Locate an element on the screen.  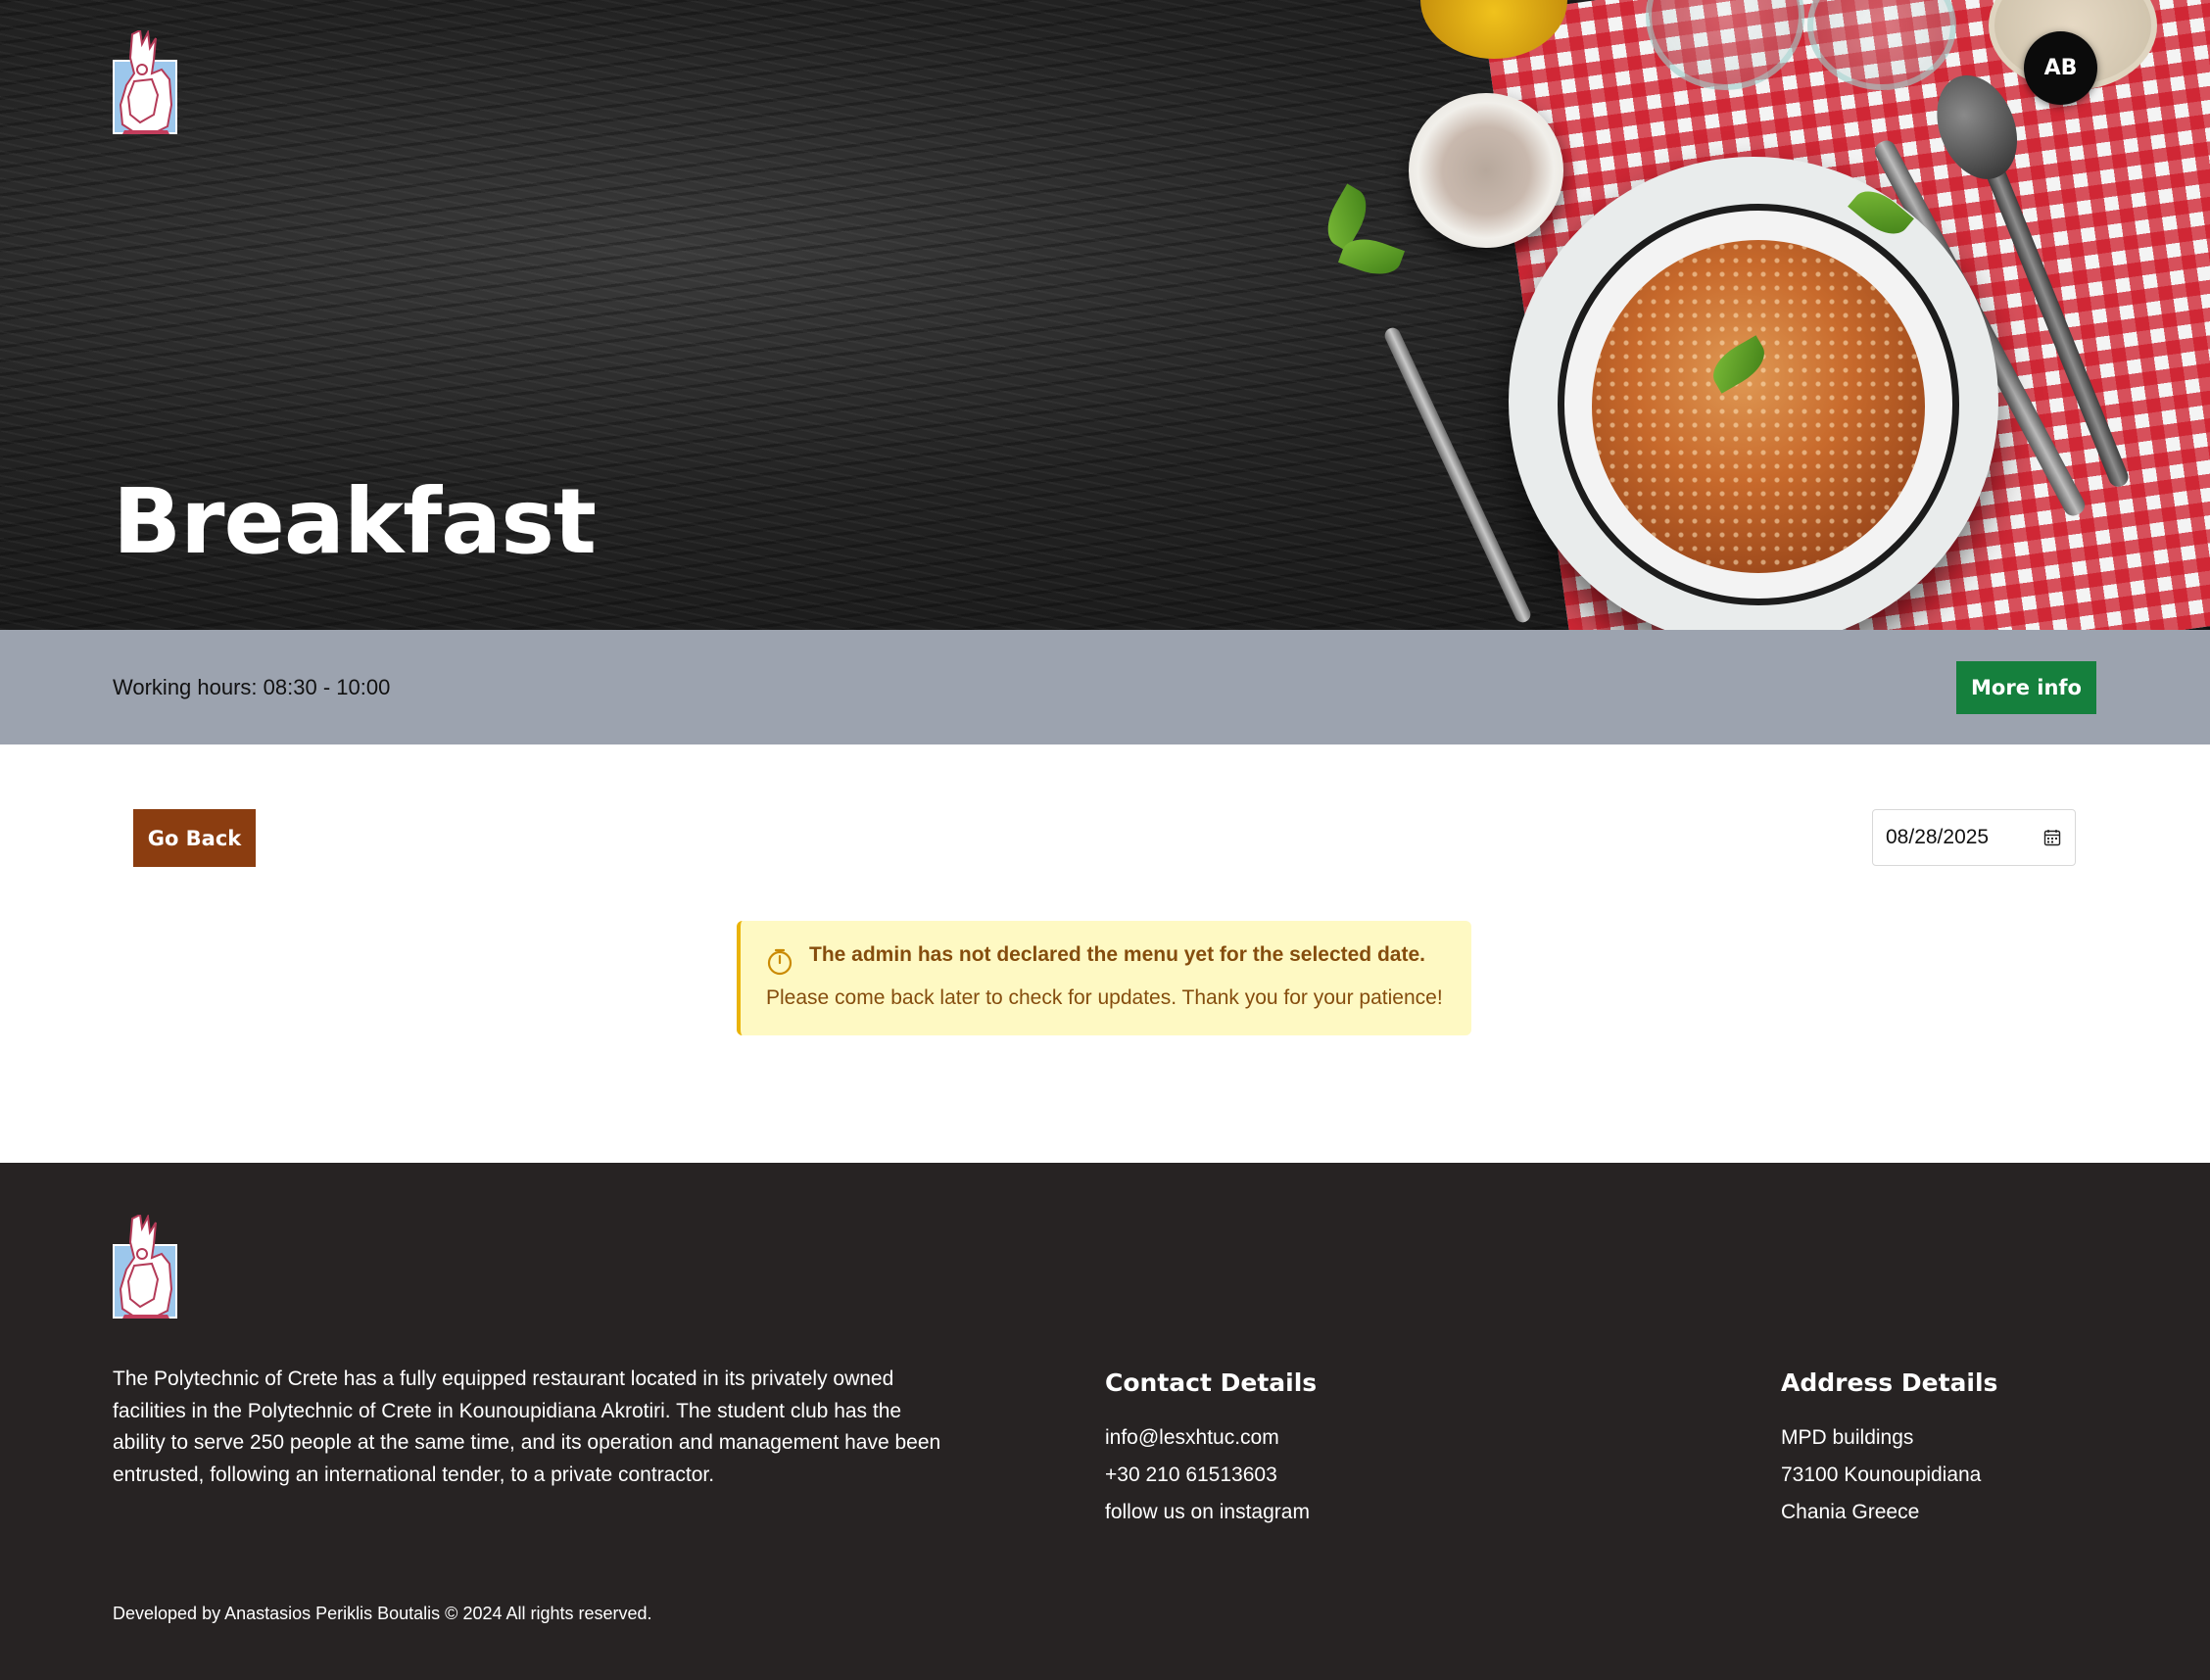
avatar-initials: AB is located at coordinates (2060, 68).